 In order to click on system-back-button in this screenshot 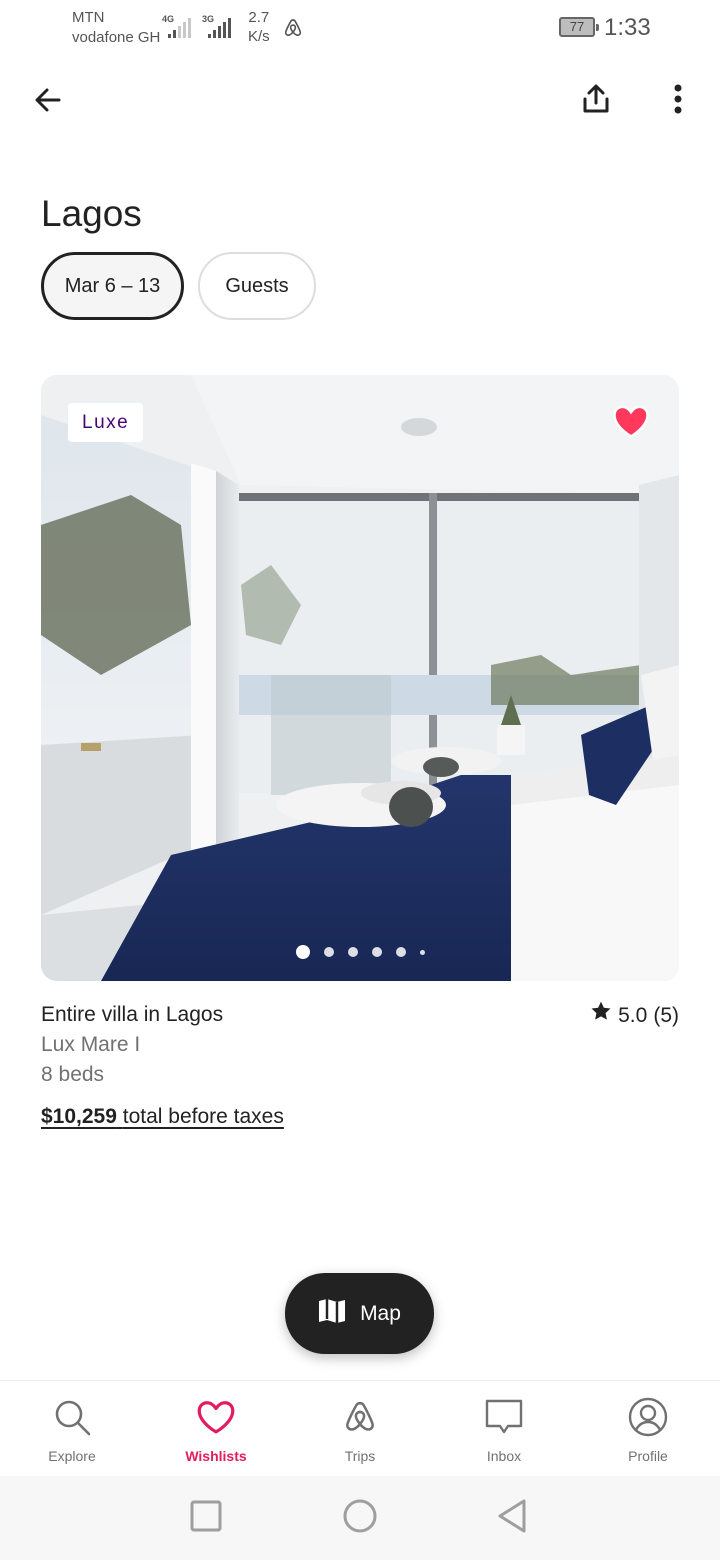, I will do `click(512, 1518)`.